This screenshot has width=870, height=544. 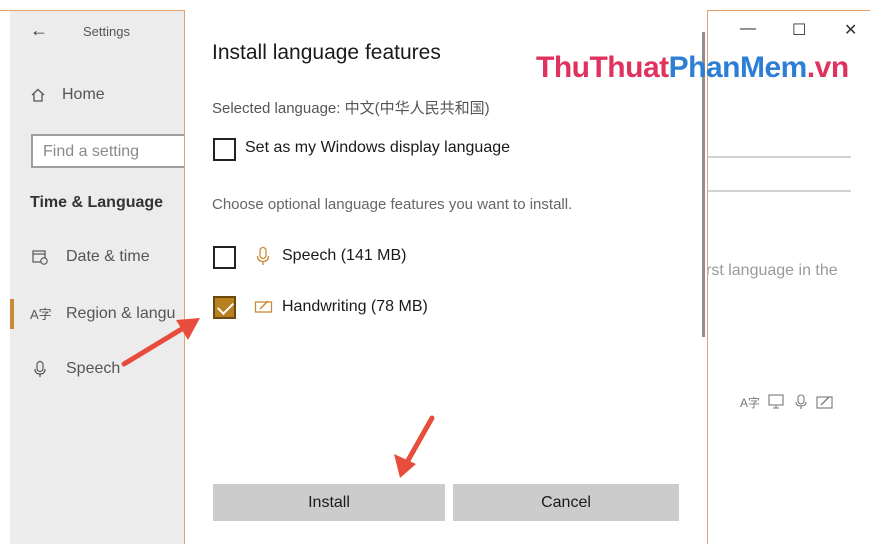 I want to click on nav-home: Home, so click(x=67, y=95).